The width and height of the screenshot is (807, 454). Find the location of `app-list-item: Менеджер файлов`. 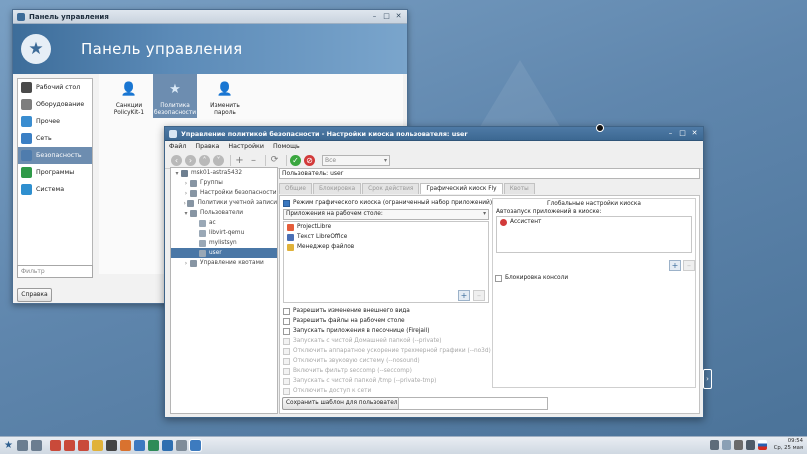

app-list-item: Менеджер файлов is located at coordinates (386, 247).